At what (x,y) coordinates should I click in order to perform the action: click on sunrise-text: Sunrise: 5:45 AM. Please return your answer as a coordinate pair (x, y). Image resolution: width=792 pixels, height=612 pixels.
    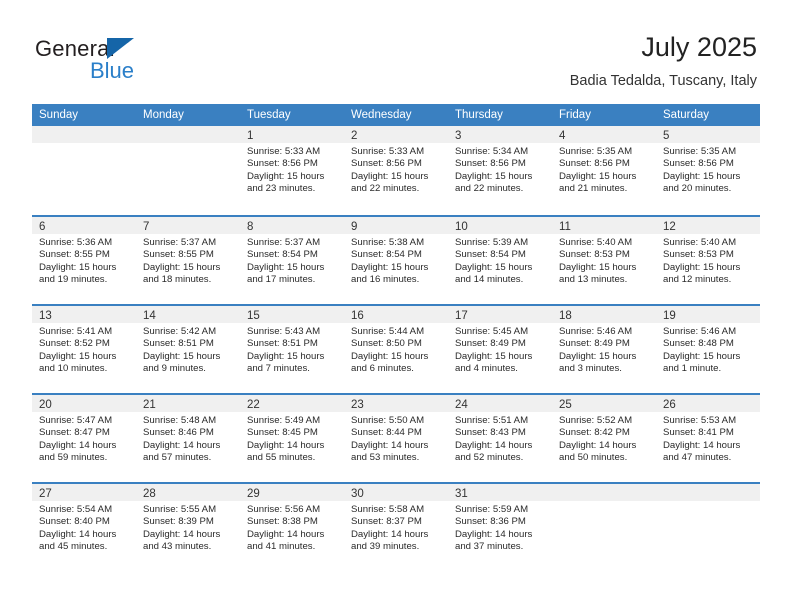
    Looking at the image, I should click on (492, 331).